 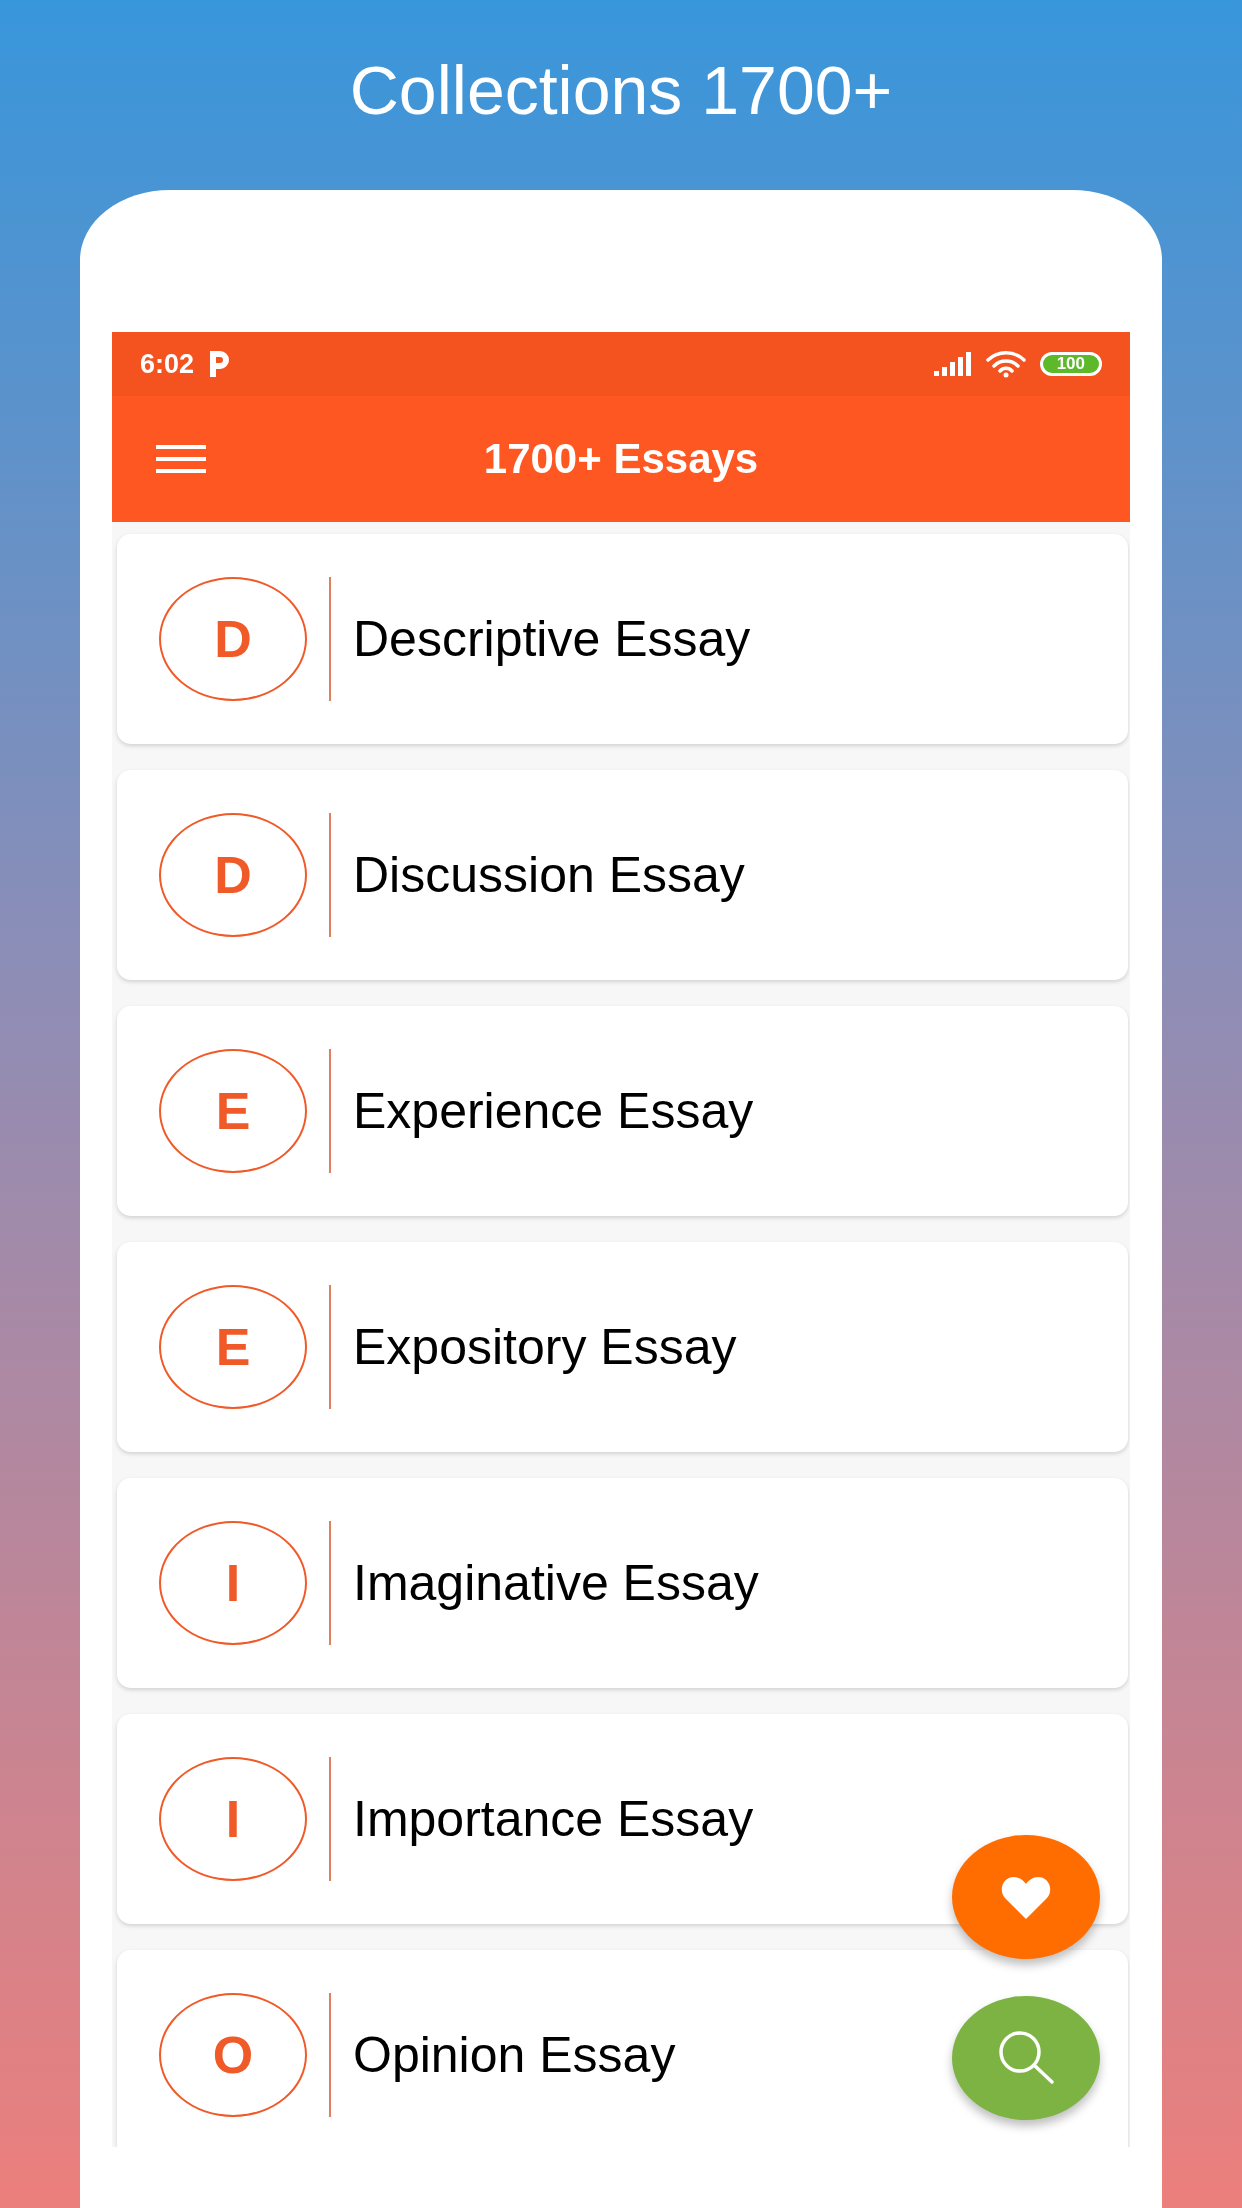 I want to click on essay-title: Experience Essay, so click(x=553, y=1111).